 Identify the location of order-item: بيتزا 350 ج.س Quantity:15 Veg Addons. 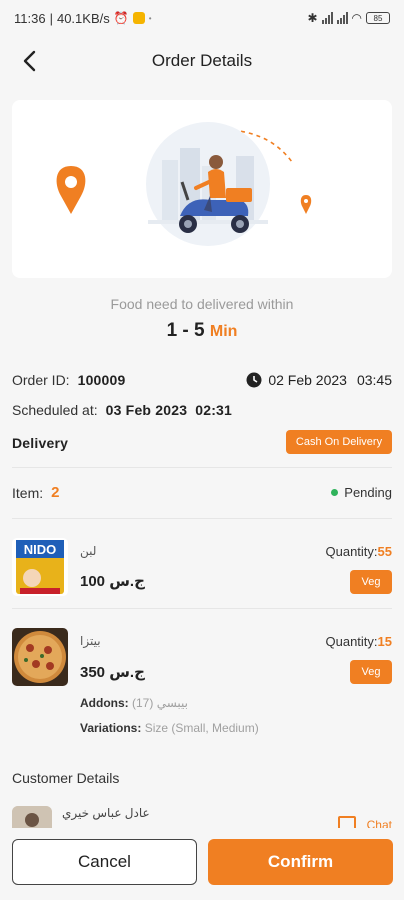
(202, 683).